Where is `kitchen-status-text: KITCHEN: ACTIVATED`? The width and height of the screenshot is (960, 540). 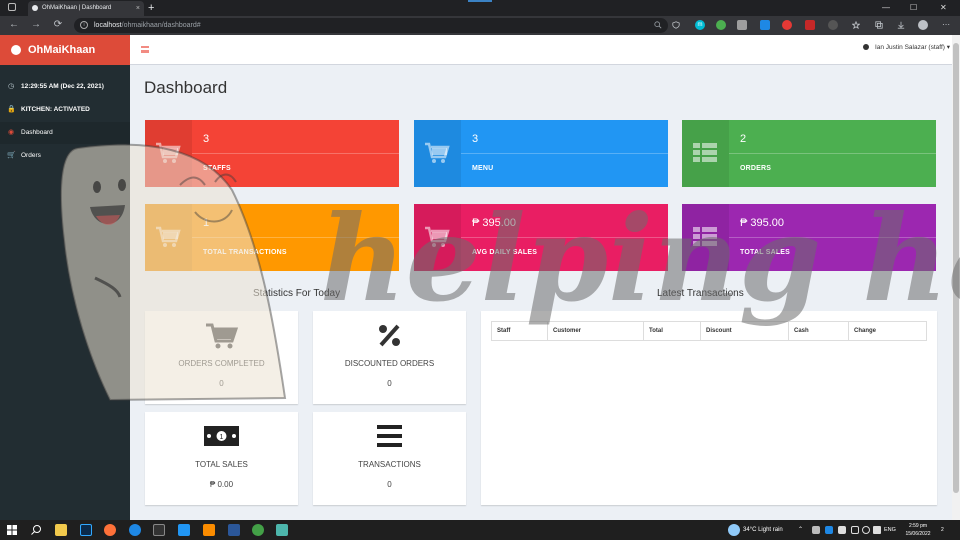
kitchen-status-text: KITCHEN: ACTIVATED is located at coordinates (55, 109).